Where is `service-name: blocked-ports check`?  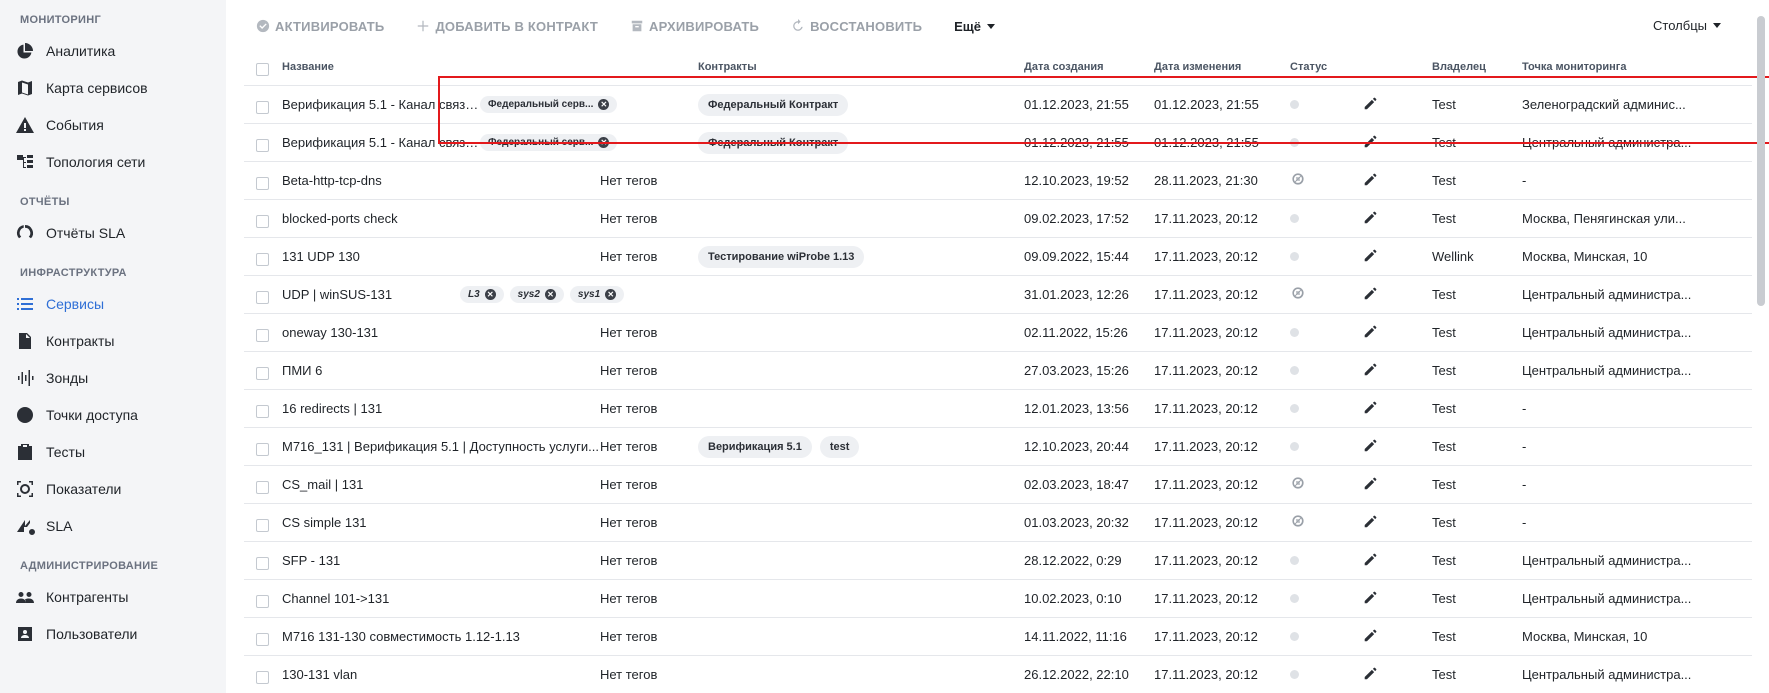
service-name: blocked-ports check is located at coordinates (440, 218).